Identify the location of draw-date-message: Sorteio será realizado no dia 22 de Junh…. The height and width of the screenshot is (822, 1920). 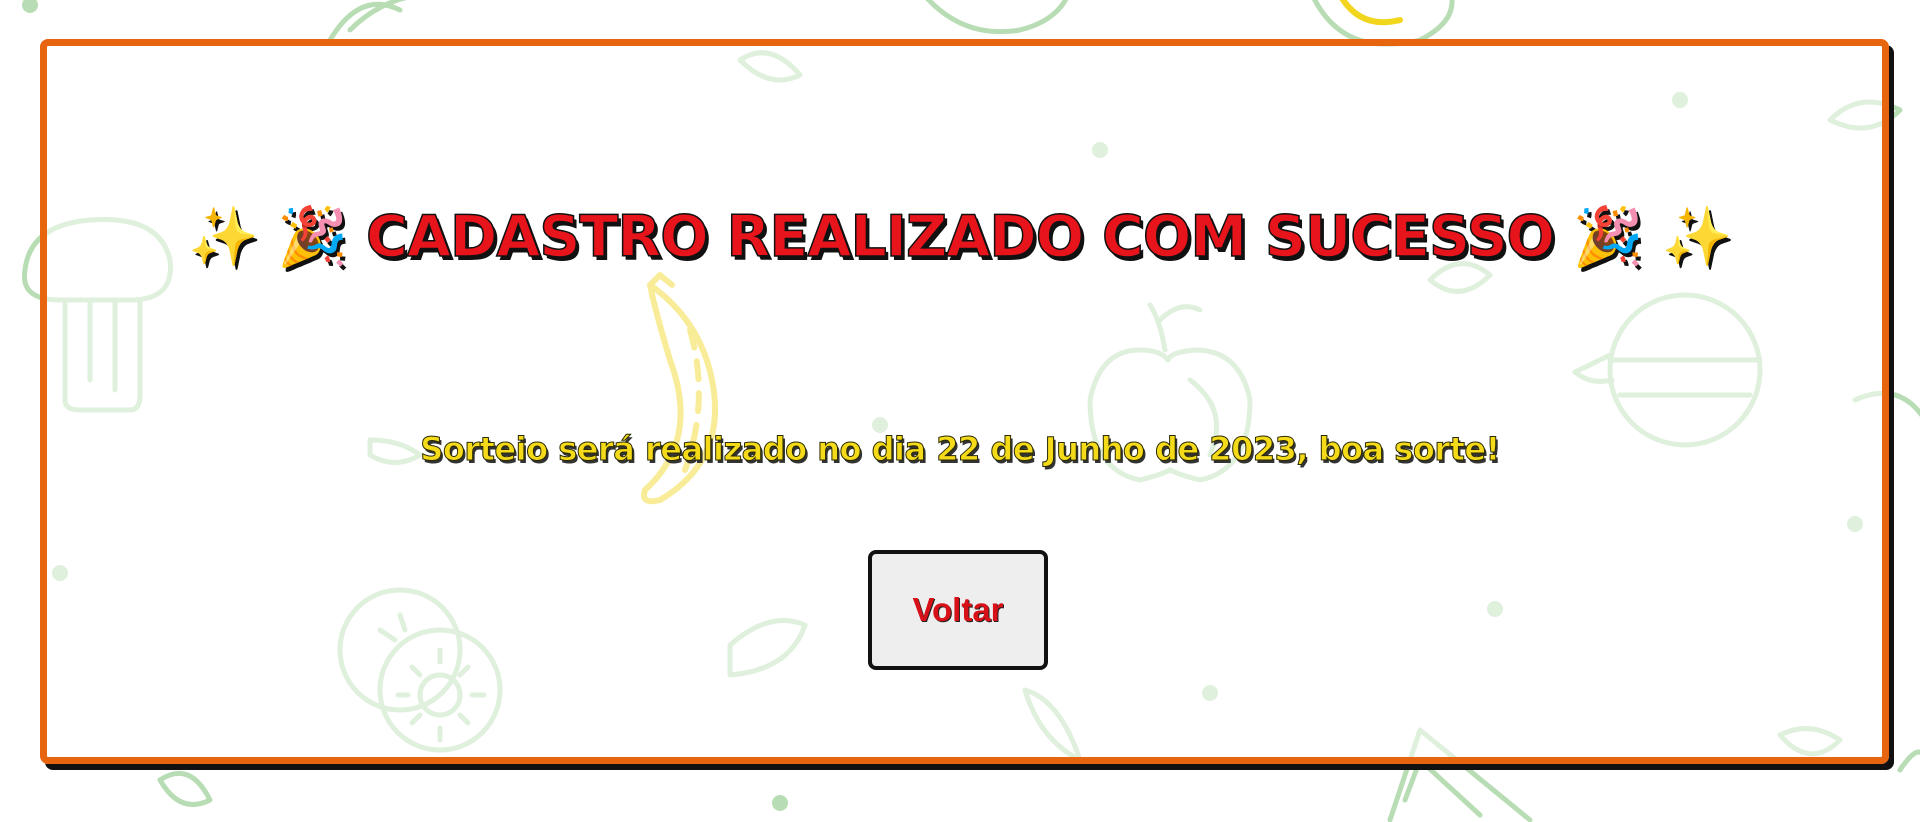
(960, 449).